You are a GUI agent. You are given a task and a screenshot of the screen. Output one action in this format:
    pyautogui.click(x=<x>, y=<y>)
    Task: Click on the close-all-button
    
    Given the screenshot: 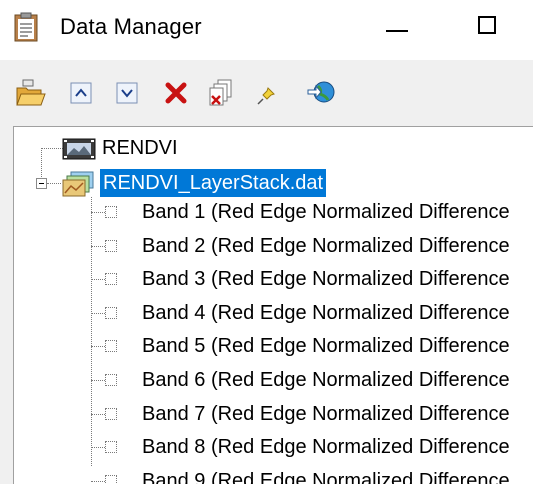 What is the action you would take?
    pyautogui.click(x=222, y=93)
    